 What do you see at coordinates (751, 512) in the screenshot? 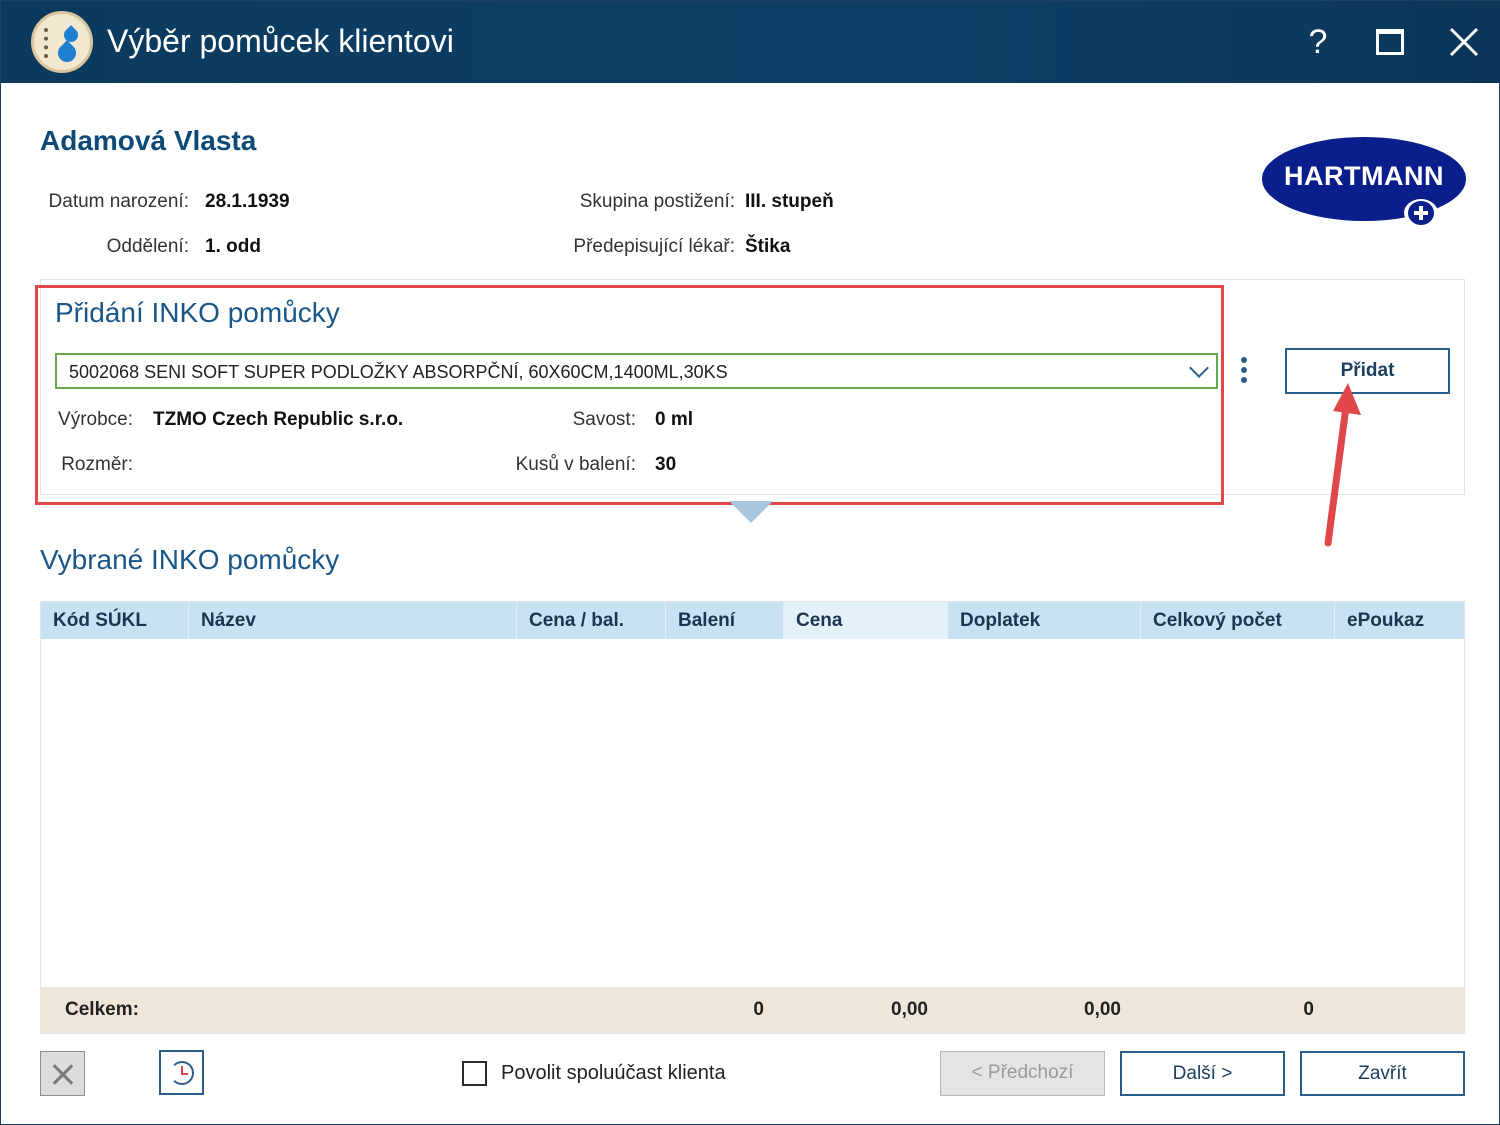
I see `section-pointer-icon` at bounding box center [751, 512].